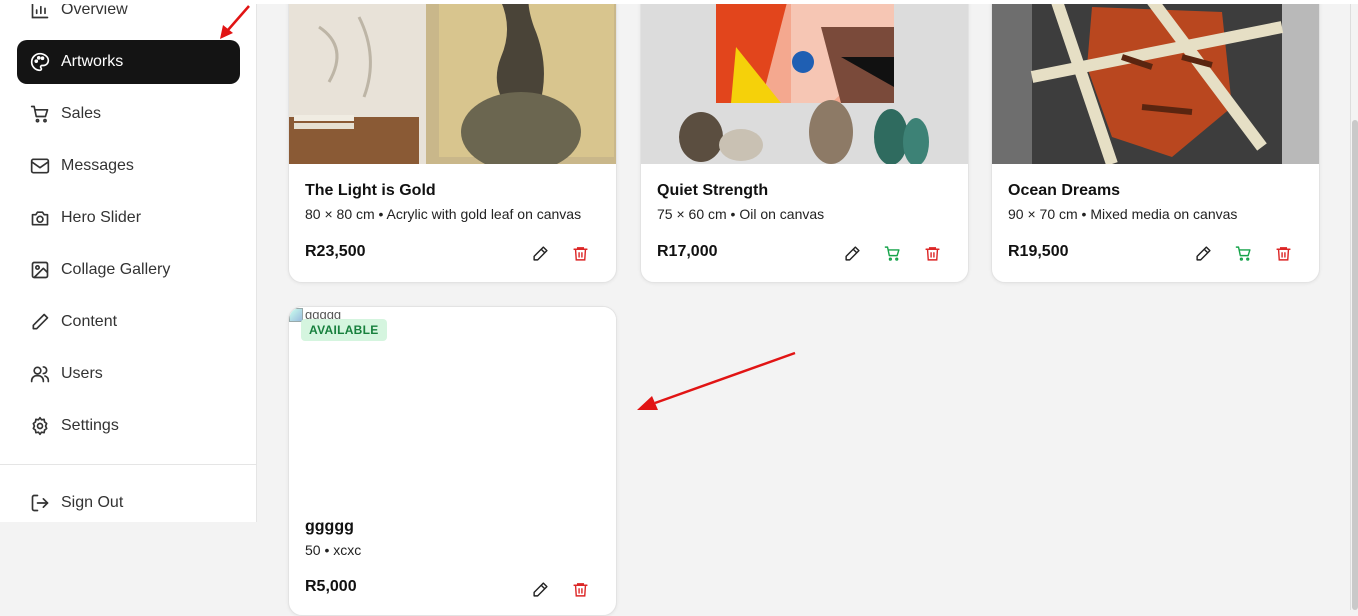 The height and width of the screenshot is (616, 1358). Describe the element at coordinates (335, 251) in the screenshot. I see `artwork-price: R23,500` at that location.